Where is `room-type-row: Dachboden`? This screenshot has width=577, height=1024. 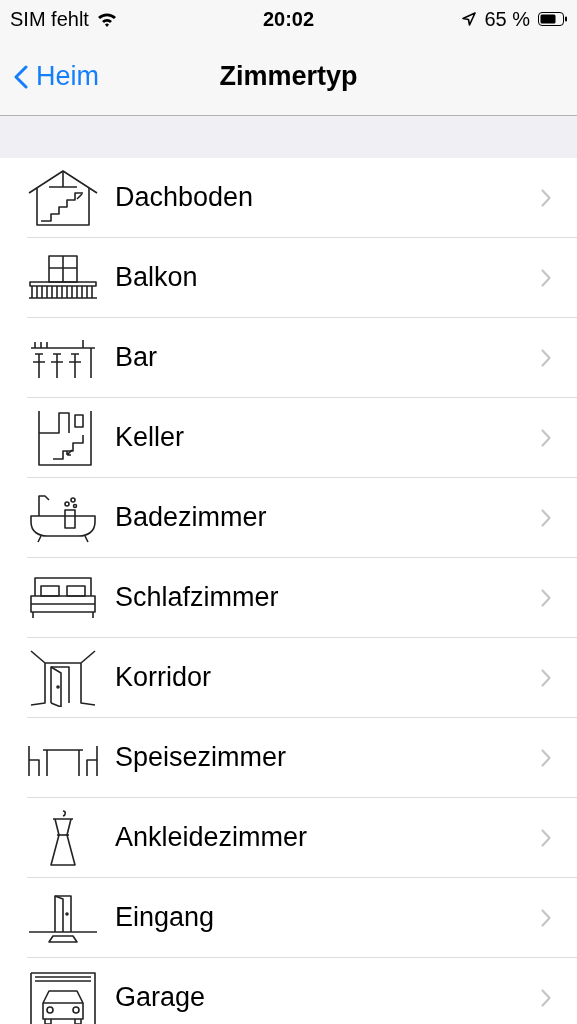 room-type-row: Dachboden is located at coordinates (302, 198).